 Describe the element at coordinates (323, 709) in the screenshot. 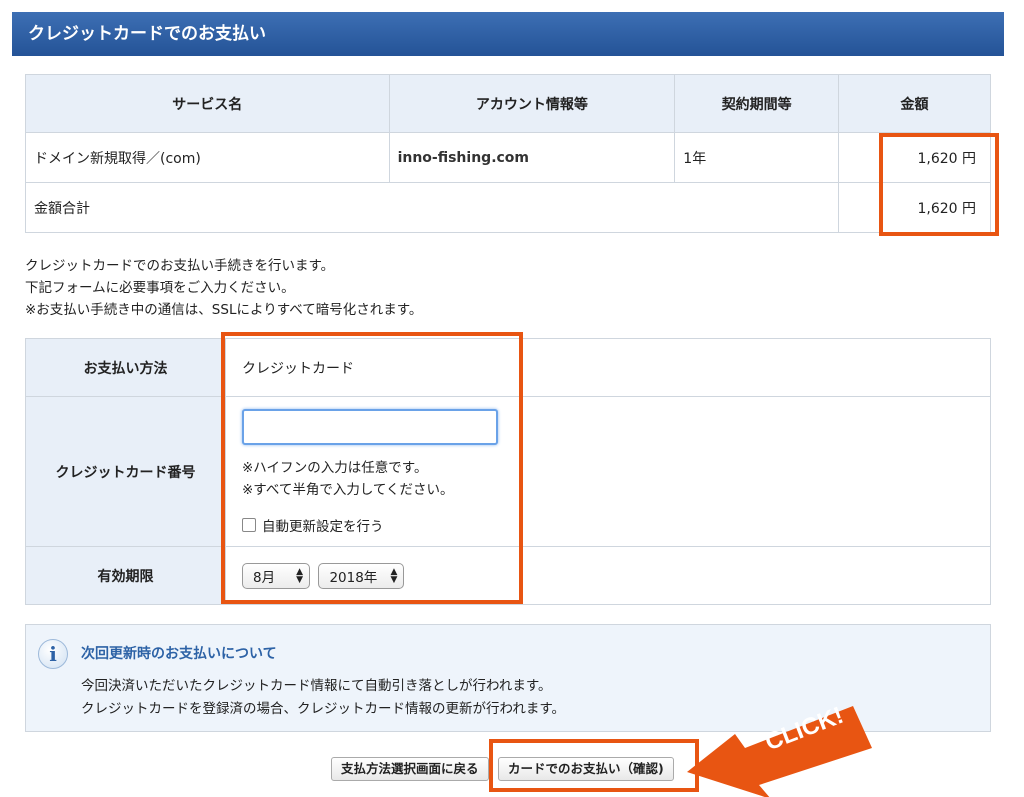

I see `notice-line: クレジットカードを登録済の場合、クレジットカード情報の更新が行われます。` at that location.